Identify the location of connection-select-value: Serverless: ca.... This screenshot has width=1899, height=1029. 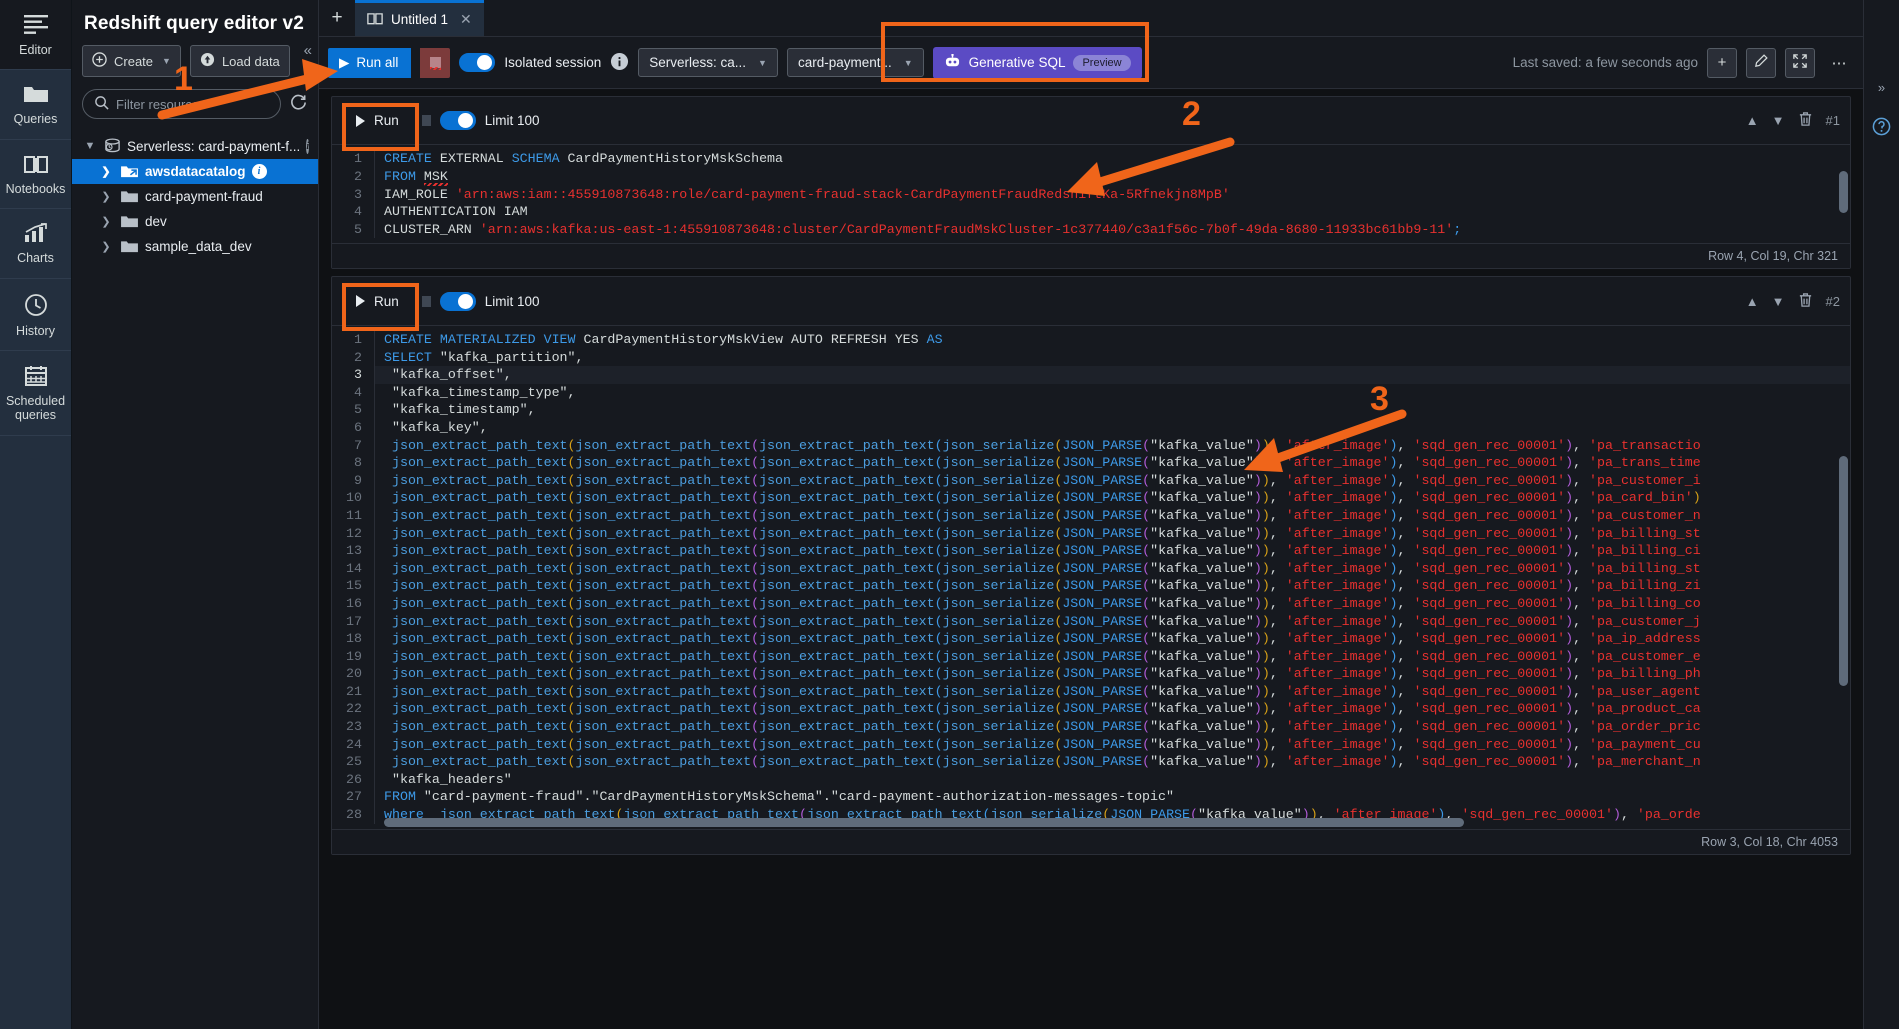
(698, 62).